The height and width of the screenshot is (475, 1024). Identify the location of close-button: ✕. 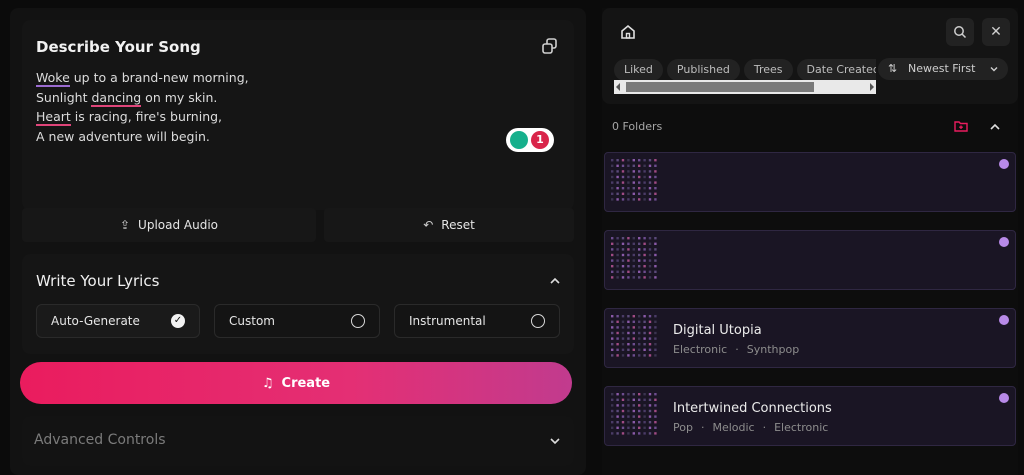
(996, 32).